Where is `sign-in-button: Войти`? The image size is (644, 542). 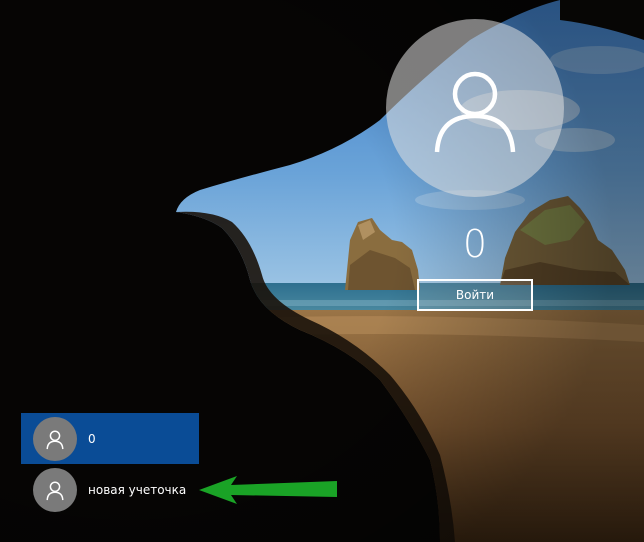
sign-in-button: Войти is located at coordinates (475, 295).